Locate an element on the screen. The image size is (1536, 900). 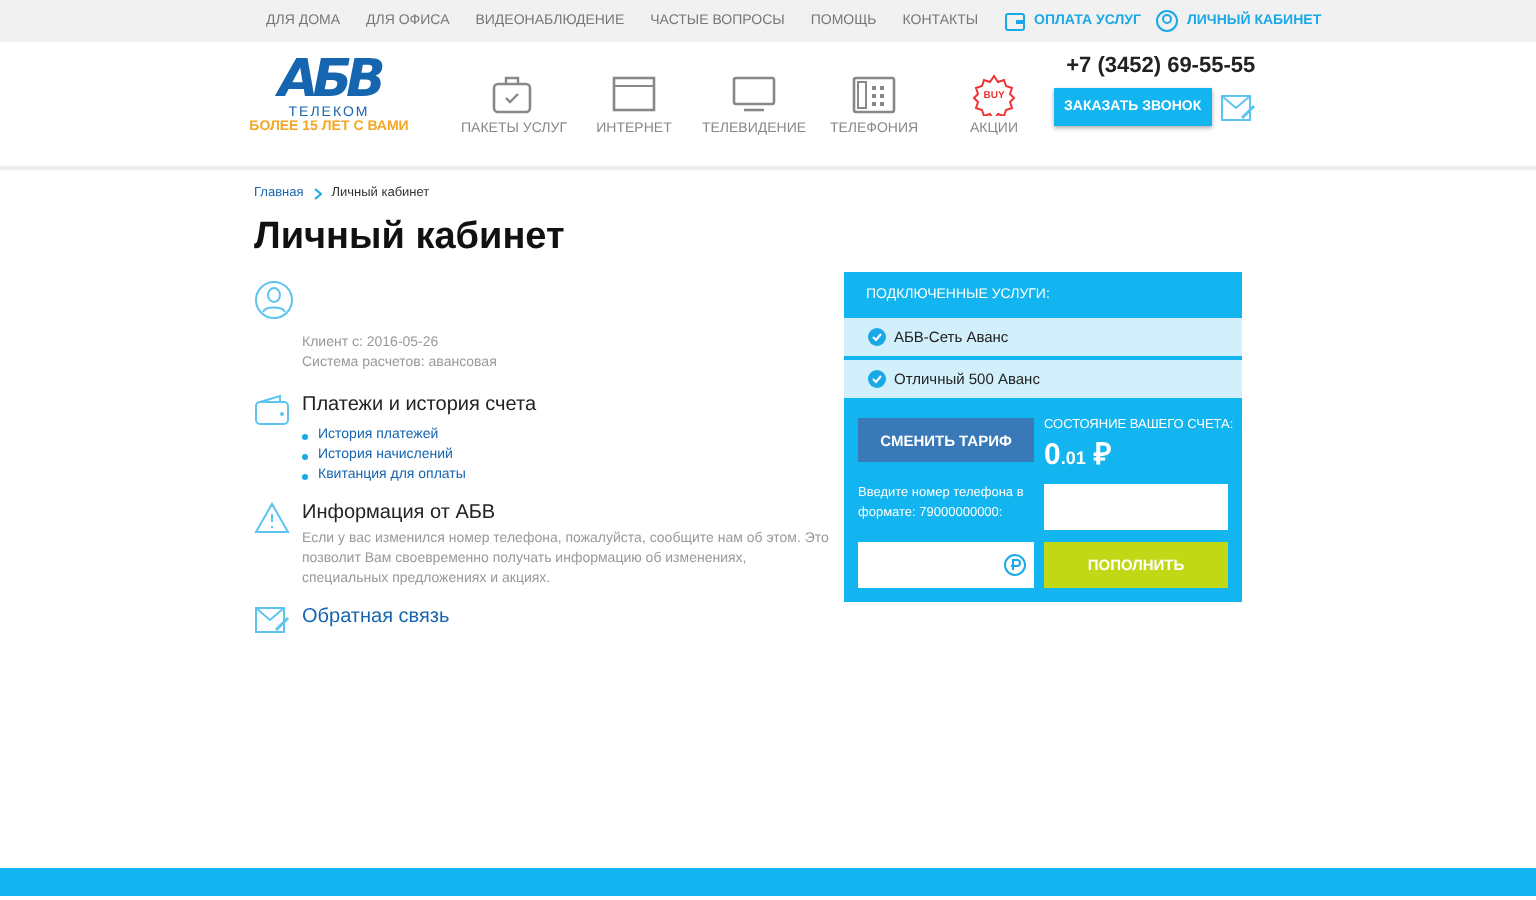
user-icon is located at coordinates (1167, 21).